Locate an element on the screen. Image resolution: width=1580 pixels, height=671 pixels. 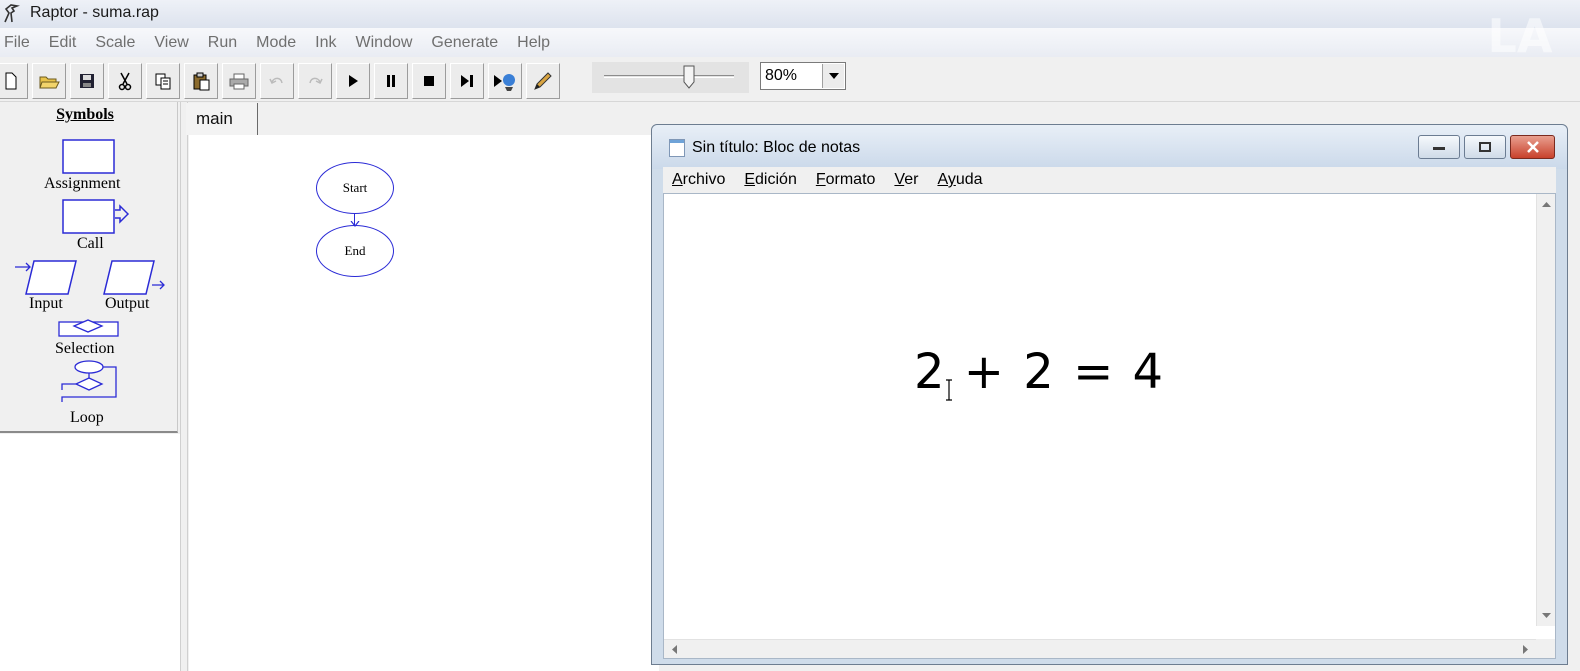
text-cursor-icon is located at coordinates (949, 390).